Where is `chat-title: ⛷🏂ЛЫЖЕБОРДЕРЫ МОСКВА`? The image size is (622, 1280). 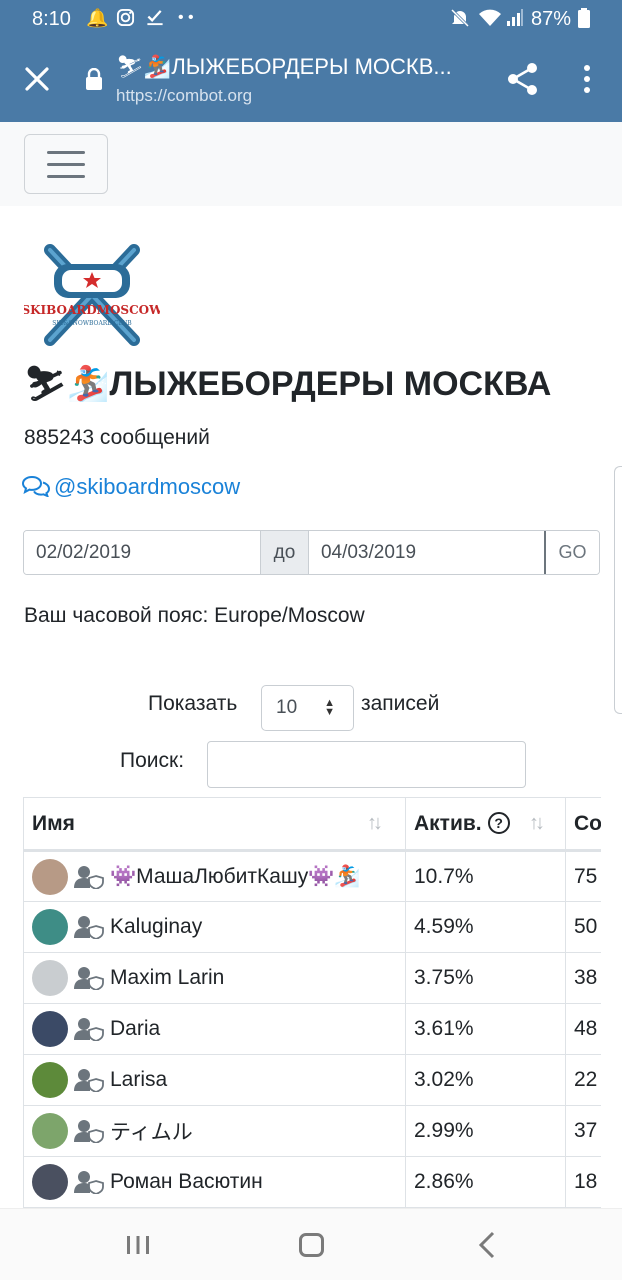 chat-title: ⛷🏂ЛЫЖЕБОРДЕРЫ МОСКВА is located at coordinates (288, 384).